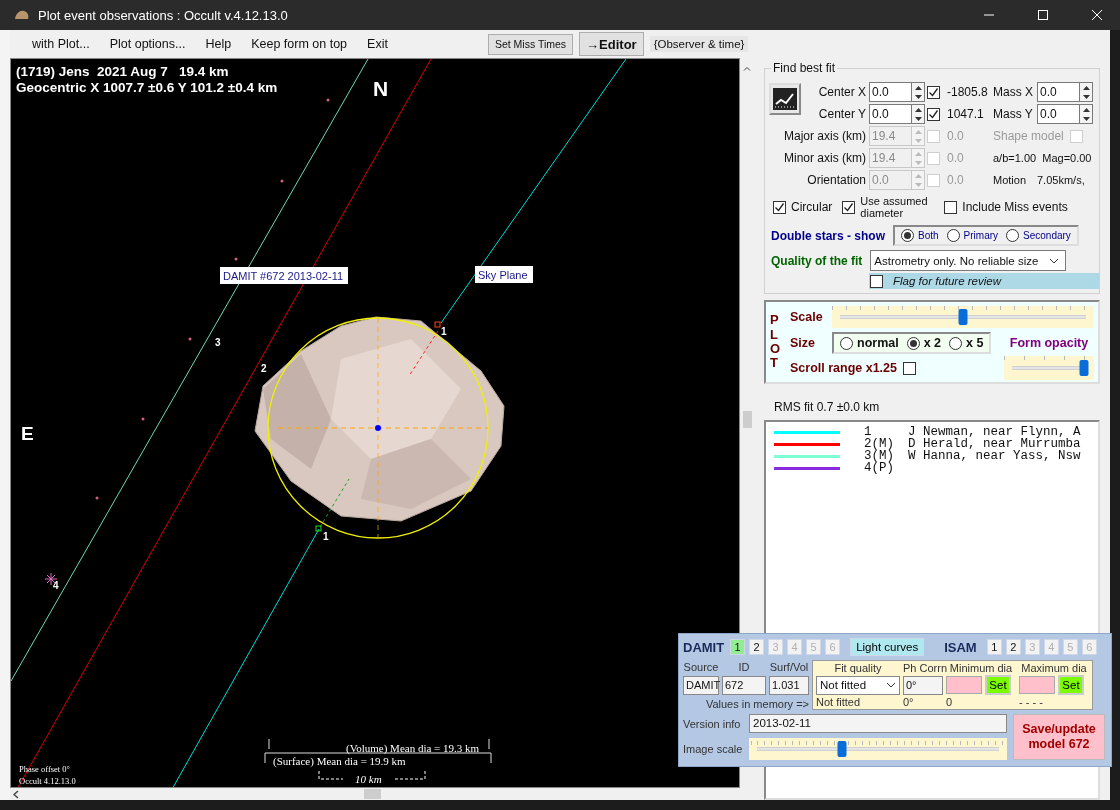 This screenshot has width=1120, height=810. I want to click on column-label: Fit quality, so click(858, 668).